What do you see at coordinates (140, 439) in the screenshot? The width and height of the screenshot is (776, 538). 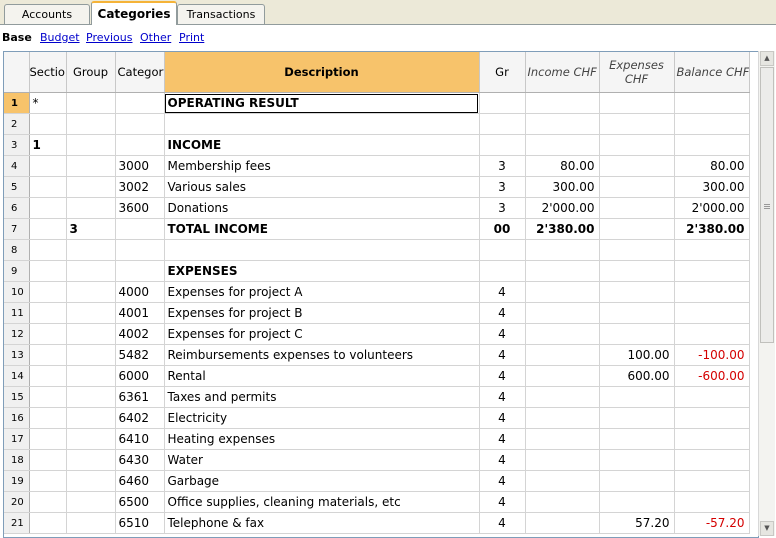 I see `category-cell: 6410` at bounding box center [140, 439].